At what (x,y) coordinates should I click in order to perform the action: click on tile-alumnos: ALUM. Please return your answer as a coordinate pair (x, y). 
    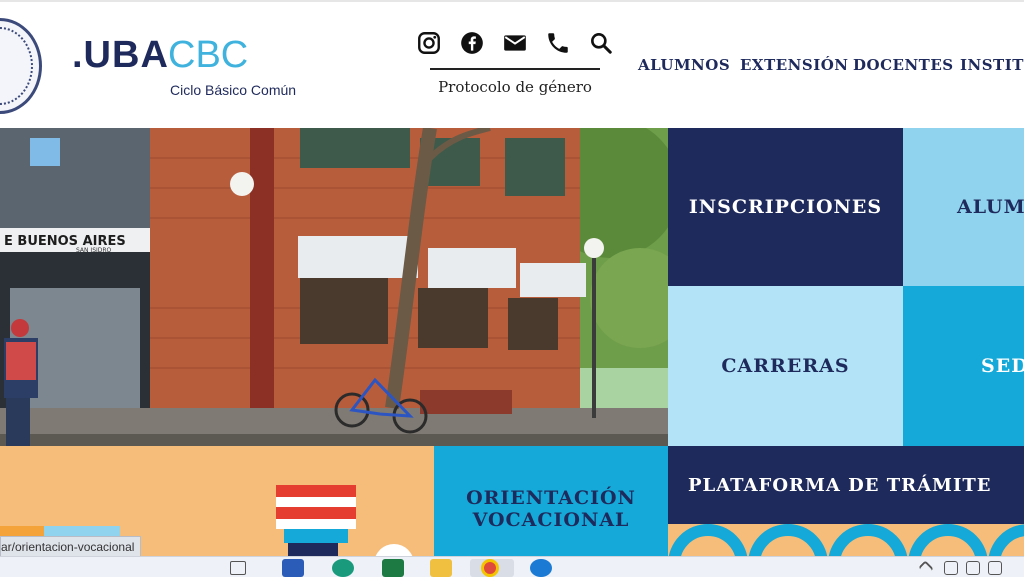
    Looking at the image, I should click on (963, 207).